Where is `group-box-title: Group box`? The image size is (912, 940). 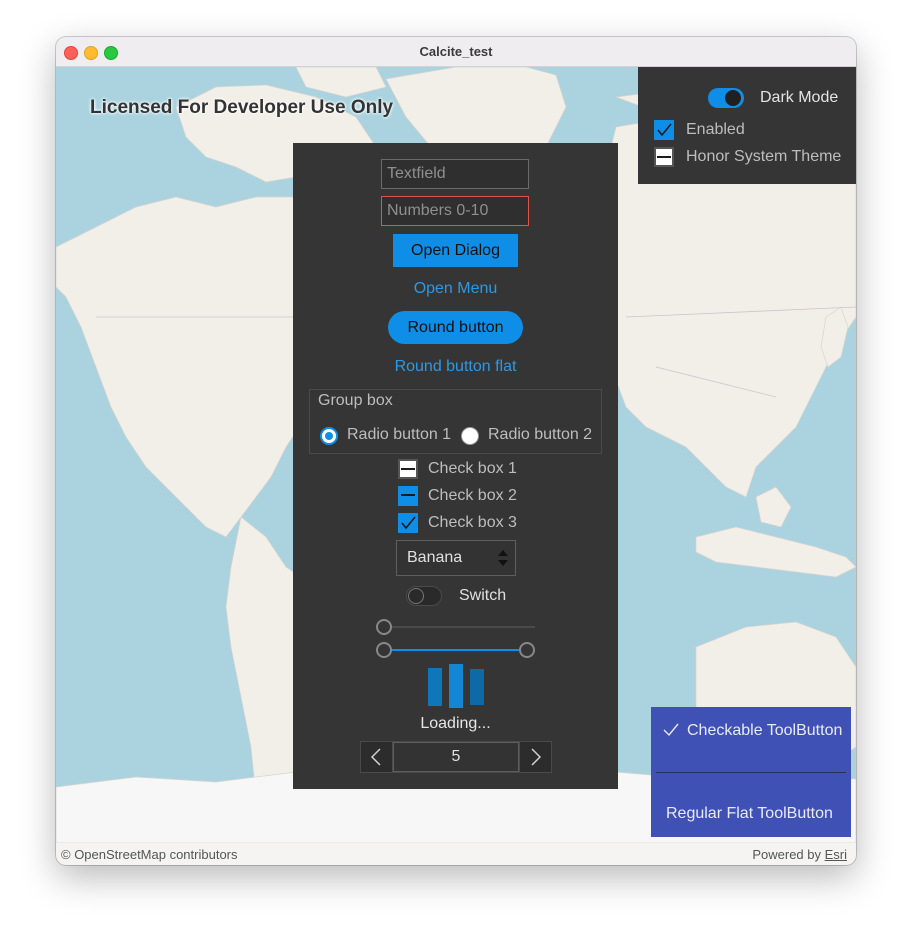 group-box-title: Group box is located at coordinates (355, 400).